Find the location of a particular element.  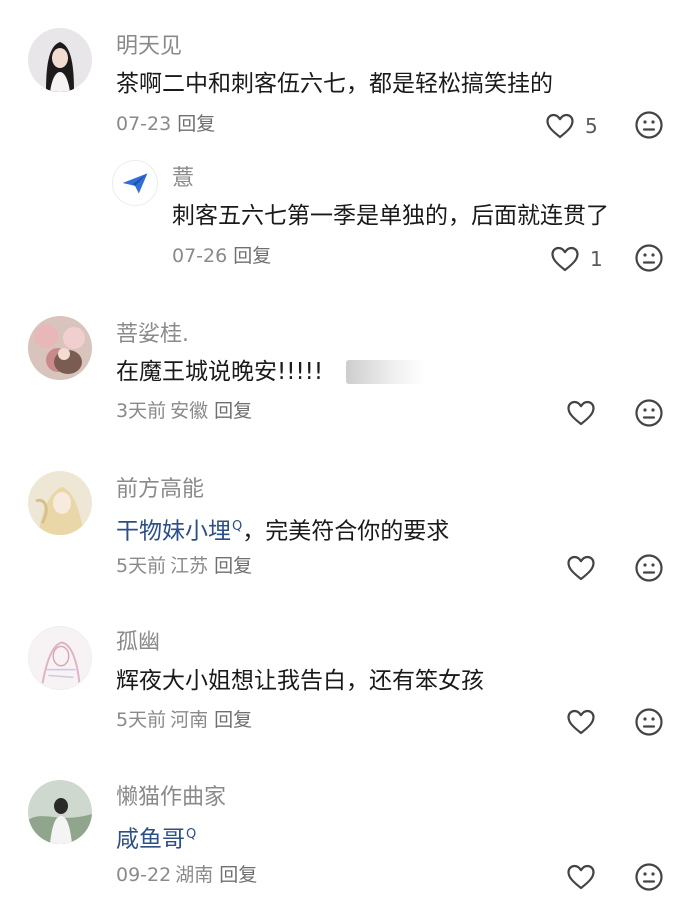

comment-text-rest: ，完美符合你的要求 is located at coordinates (346, 531).